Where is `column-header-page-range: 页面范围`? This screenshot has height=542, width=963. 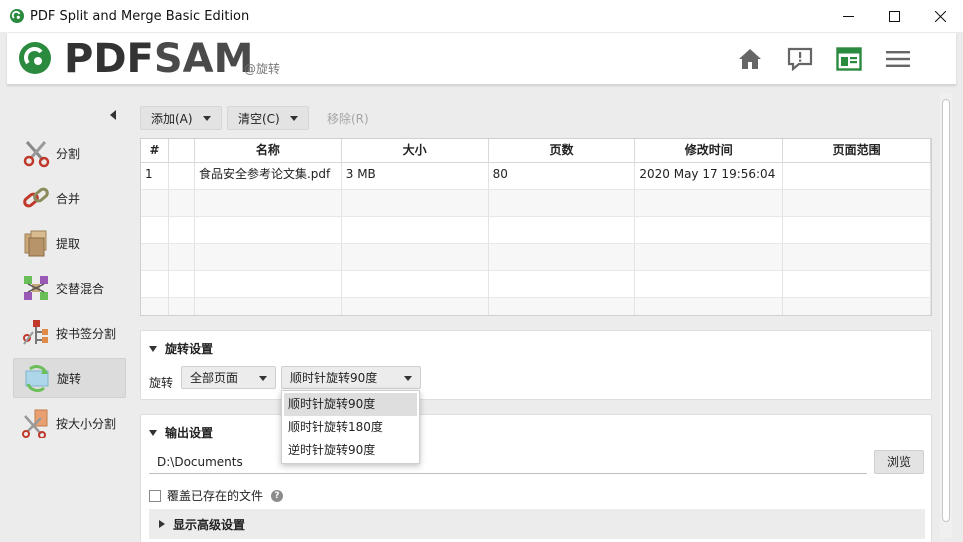
column-header-page-range: 页面范围 is located at coordinates (857, 150).